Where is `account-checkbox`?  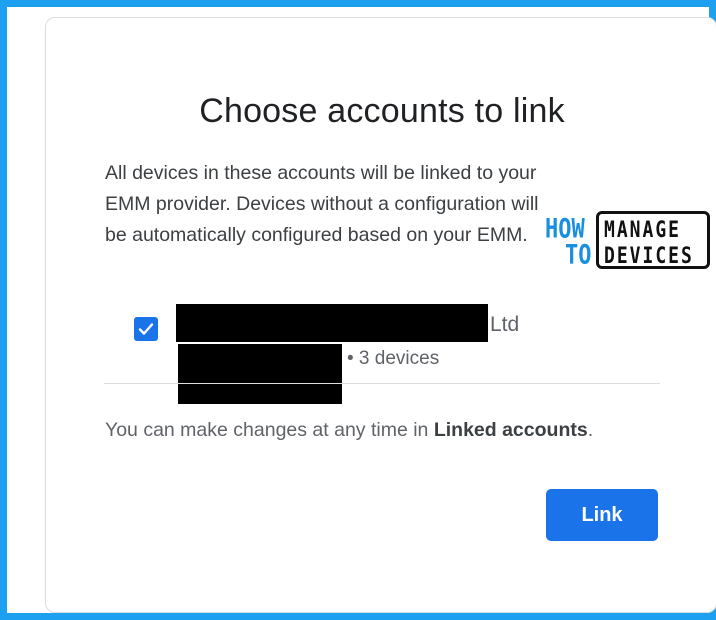
account-checkbox is located at coordinates (146, 329).